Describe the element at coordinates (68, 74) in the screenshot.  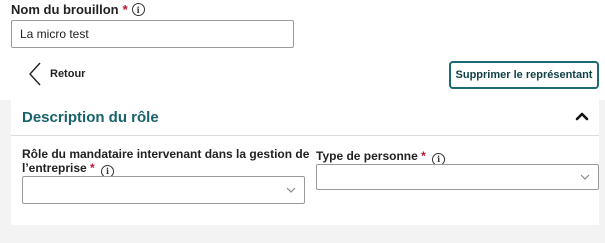
I see `back-label: Retour` at that location.